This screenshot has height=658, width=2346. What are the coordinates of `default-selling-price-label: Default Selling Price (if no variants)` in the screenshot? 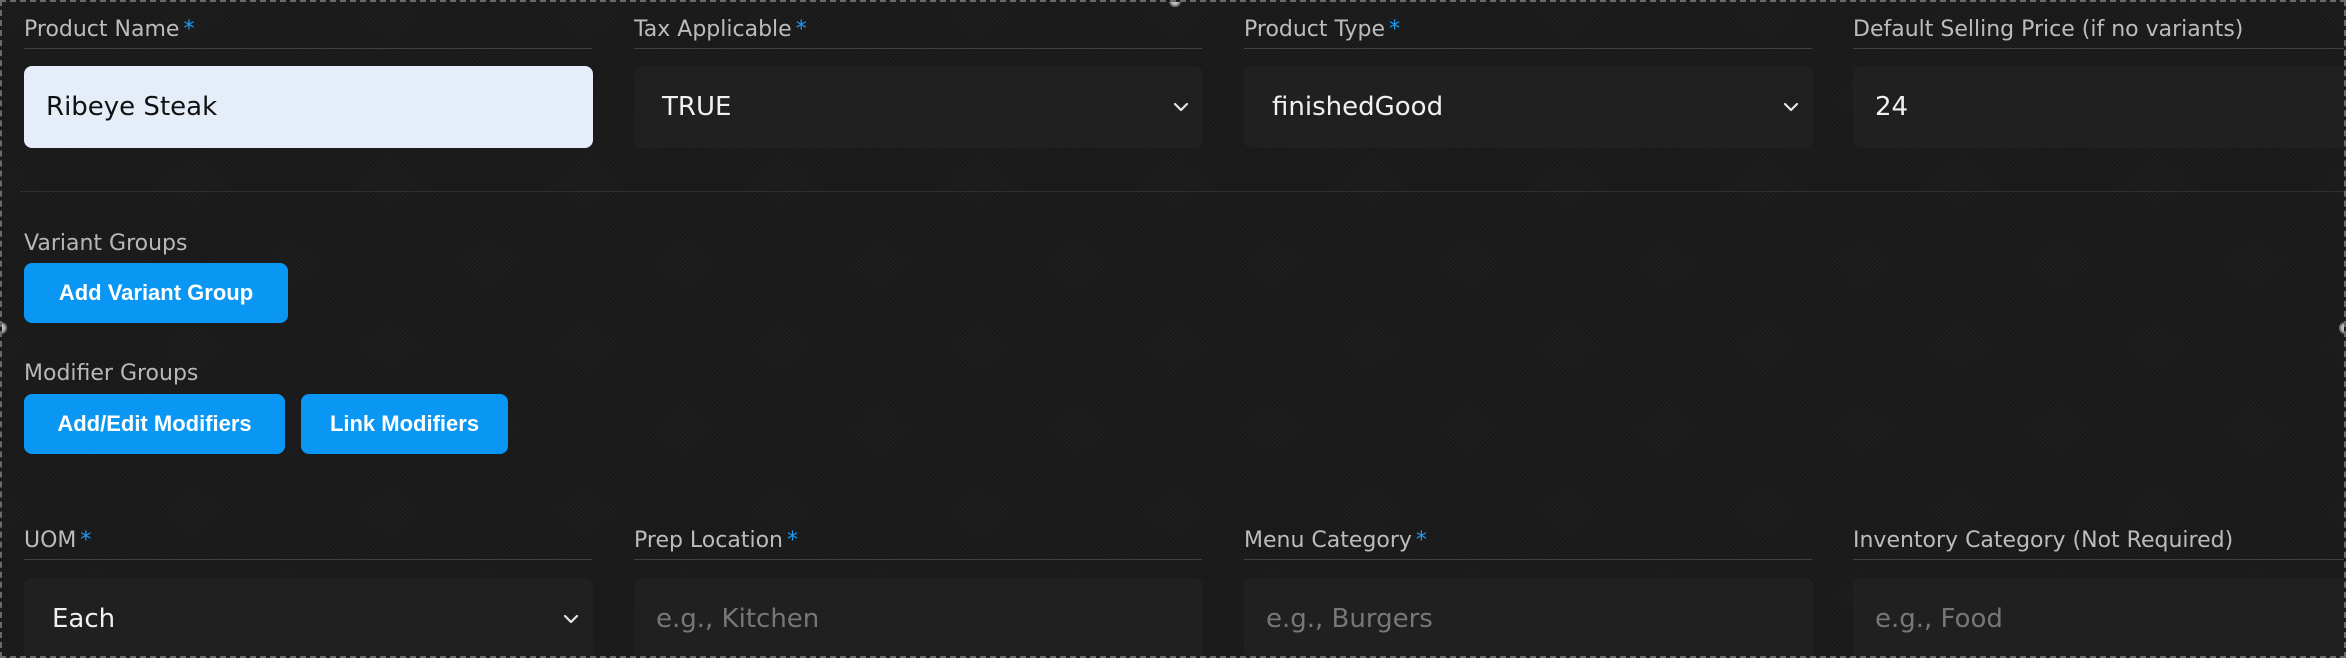 It's located at (2098, 33).